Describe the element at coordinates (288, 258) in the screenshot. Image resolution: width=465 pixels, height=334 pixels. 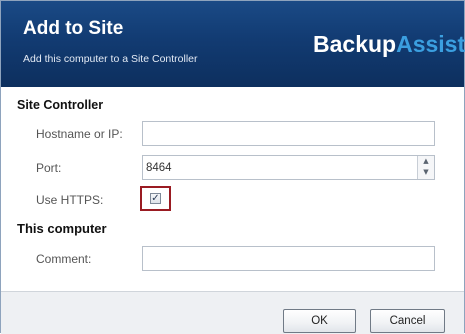
I see `comment-input` at that location.